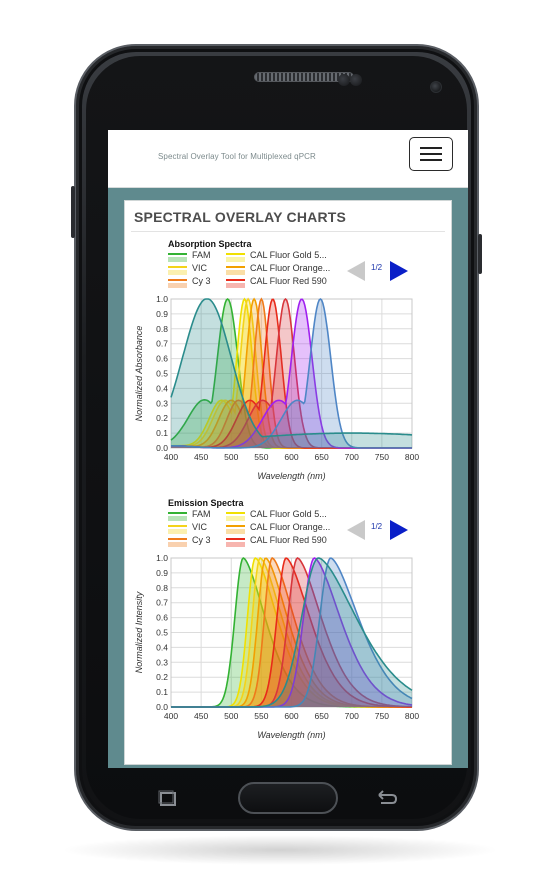 The image size is (559, 881). I want to click on y-axis-label: Normalized Absorbance, so click(139, 374).